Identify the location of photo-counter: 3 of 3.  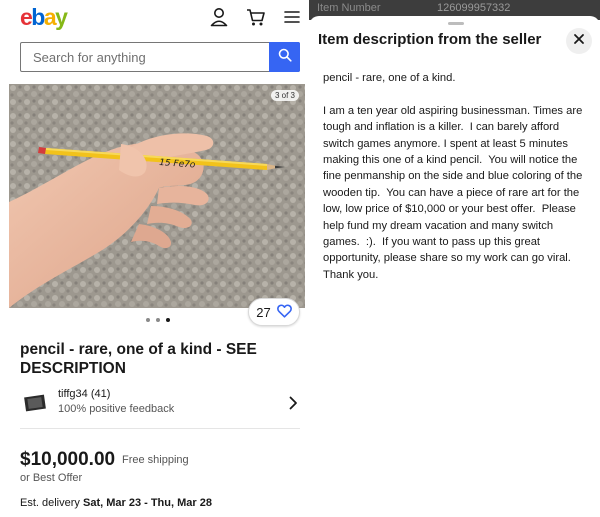
(284, 95).